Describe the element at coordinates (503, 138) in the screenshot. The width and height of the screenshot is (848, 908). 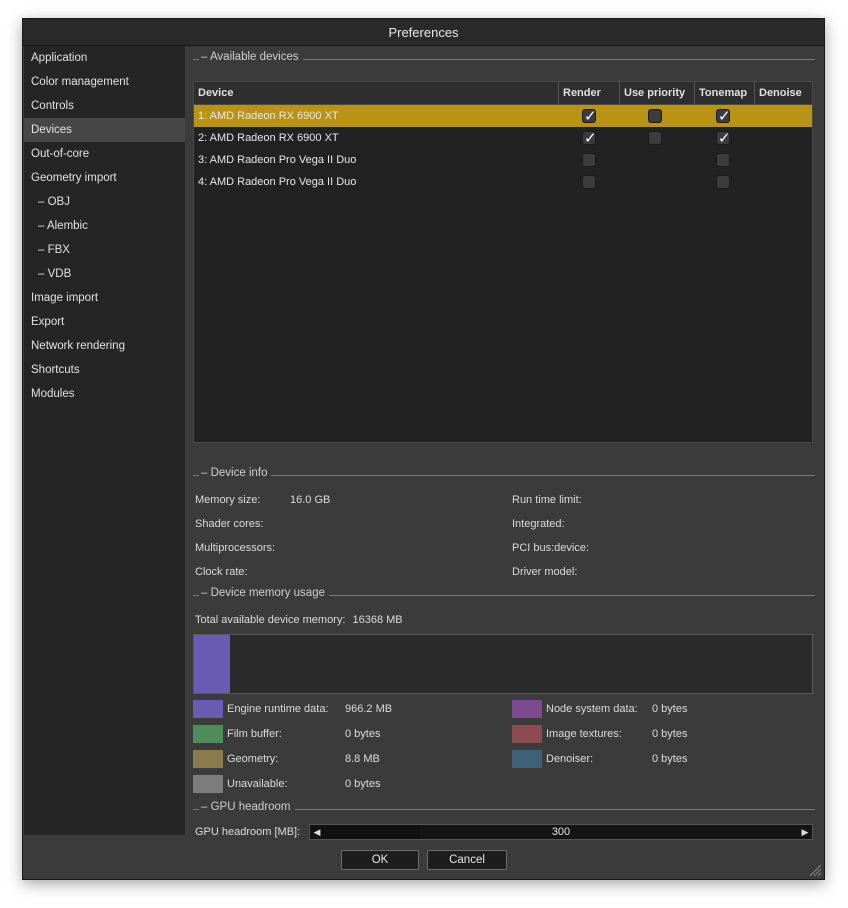
I see `device-row: 2: AMD Radeon RX 6900 XT` at that location.